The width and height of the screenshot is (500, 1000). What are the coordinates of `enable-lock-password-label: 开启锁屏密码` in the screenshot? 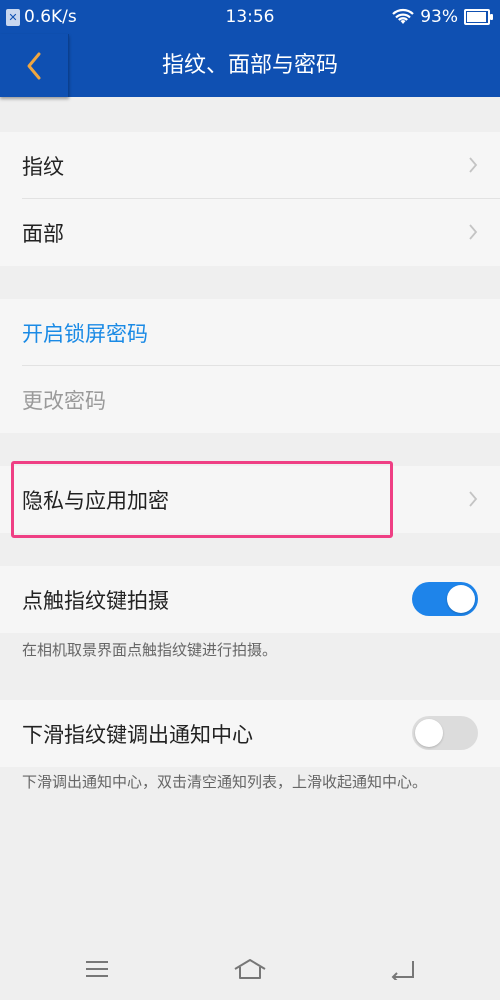 It's located at (85, 333).